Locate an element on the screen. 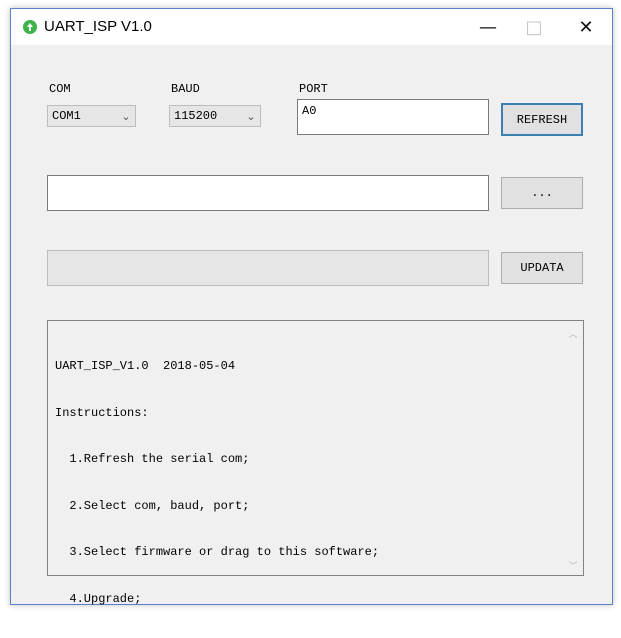  maximize-icon: □ is located at coordinates (534, 27).